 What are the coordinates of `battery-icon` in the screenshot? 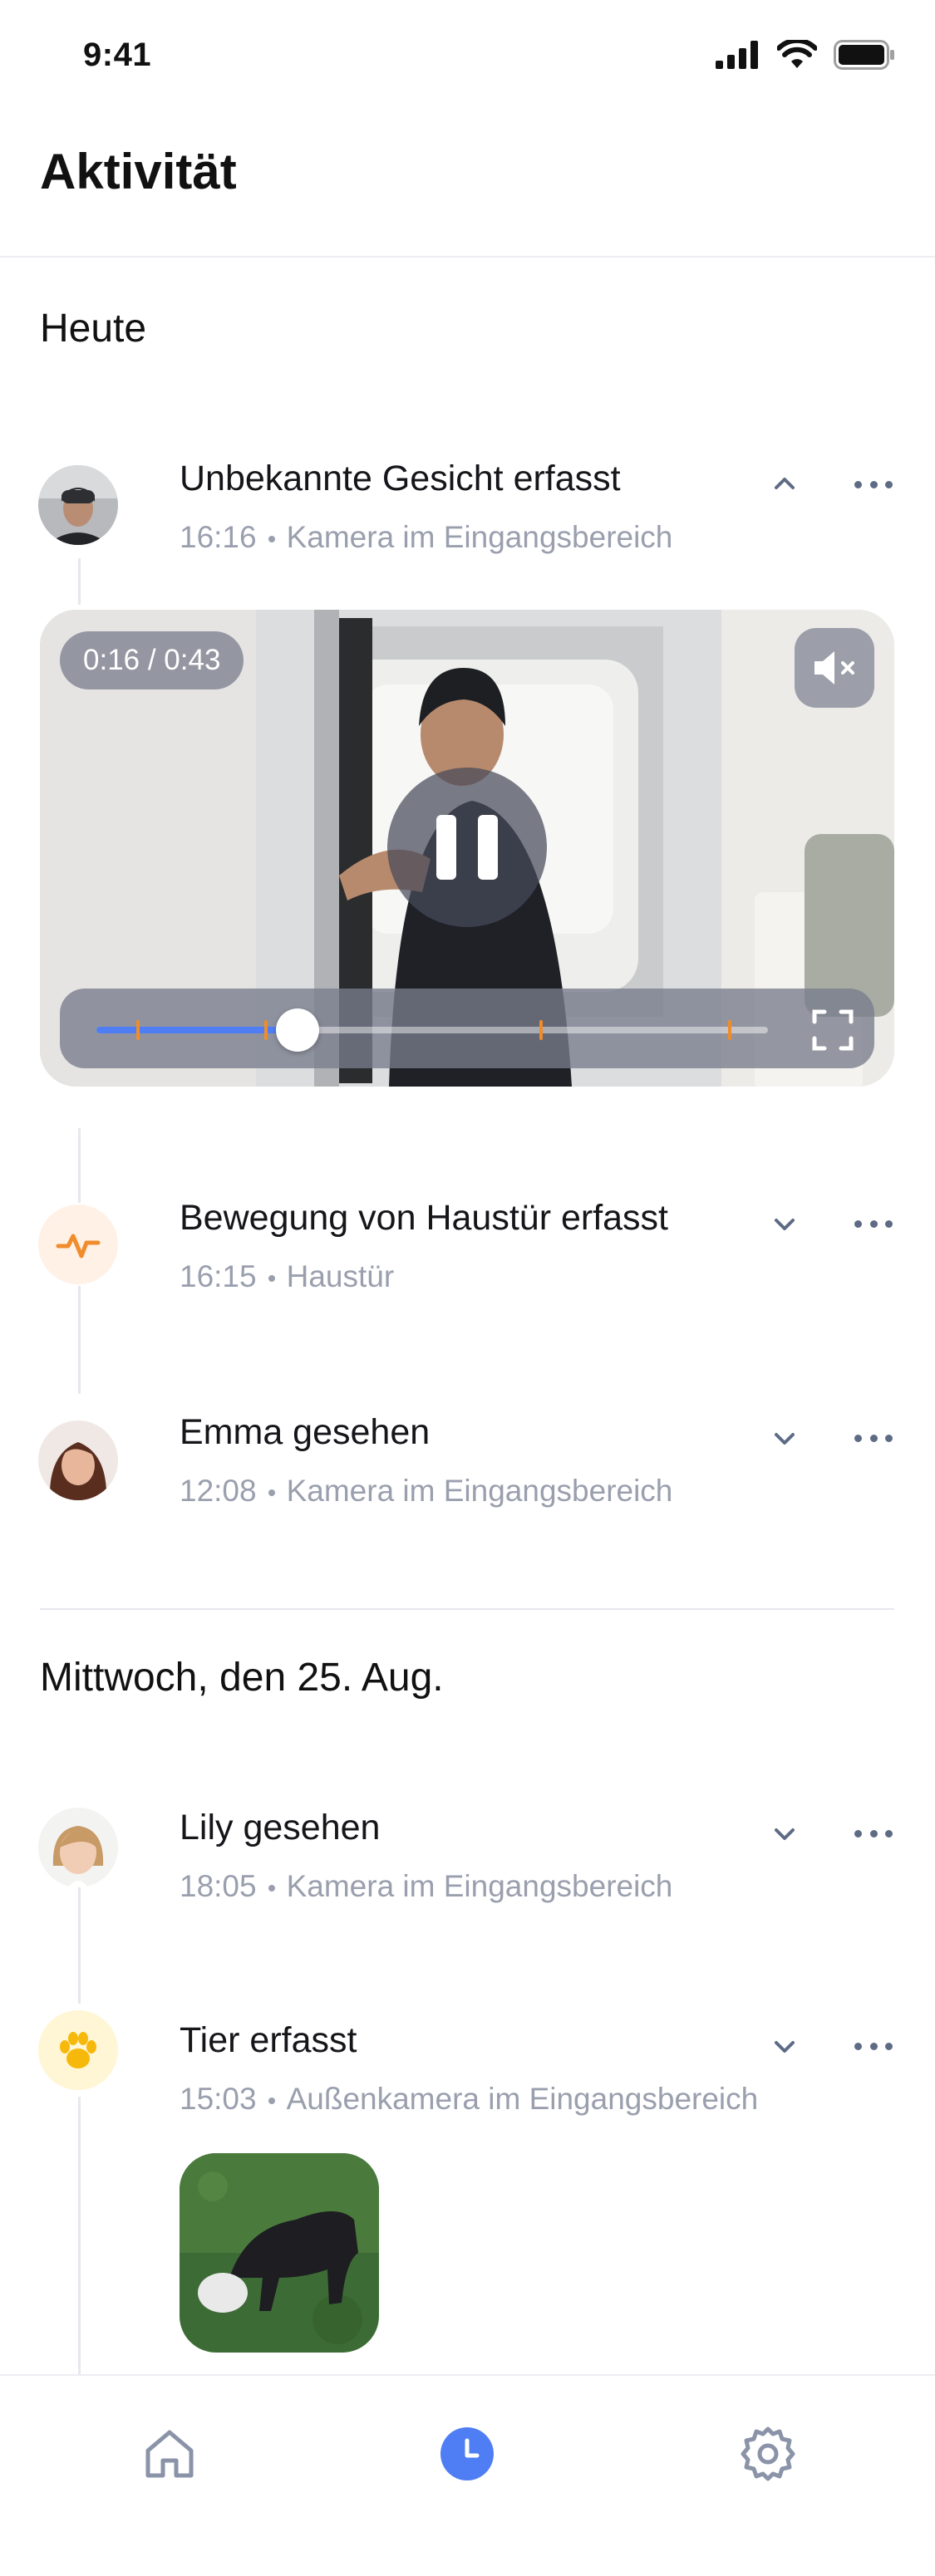 It's located at (864, 55).